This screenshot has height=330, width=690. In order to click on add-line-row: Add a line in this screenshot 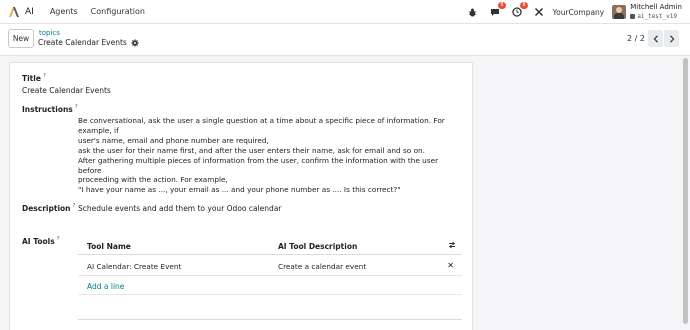, I will do `click(270, 285)`.